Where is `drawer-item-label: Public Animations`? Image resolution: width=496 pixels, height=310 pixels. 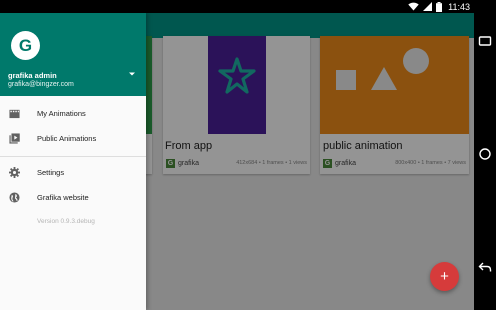 drawer-item-label: Public Animations is located at coordinates (67, 138).